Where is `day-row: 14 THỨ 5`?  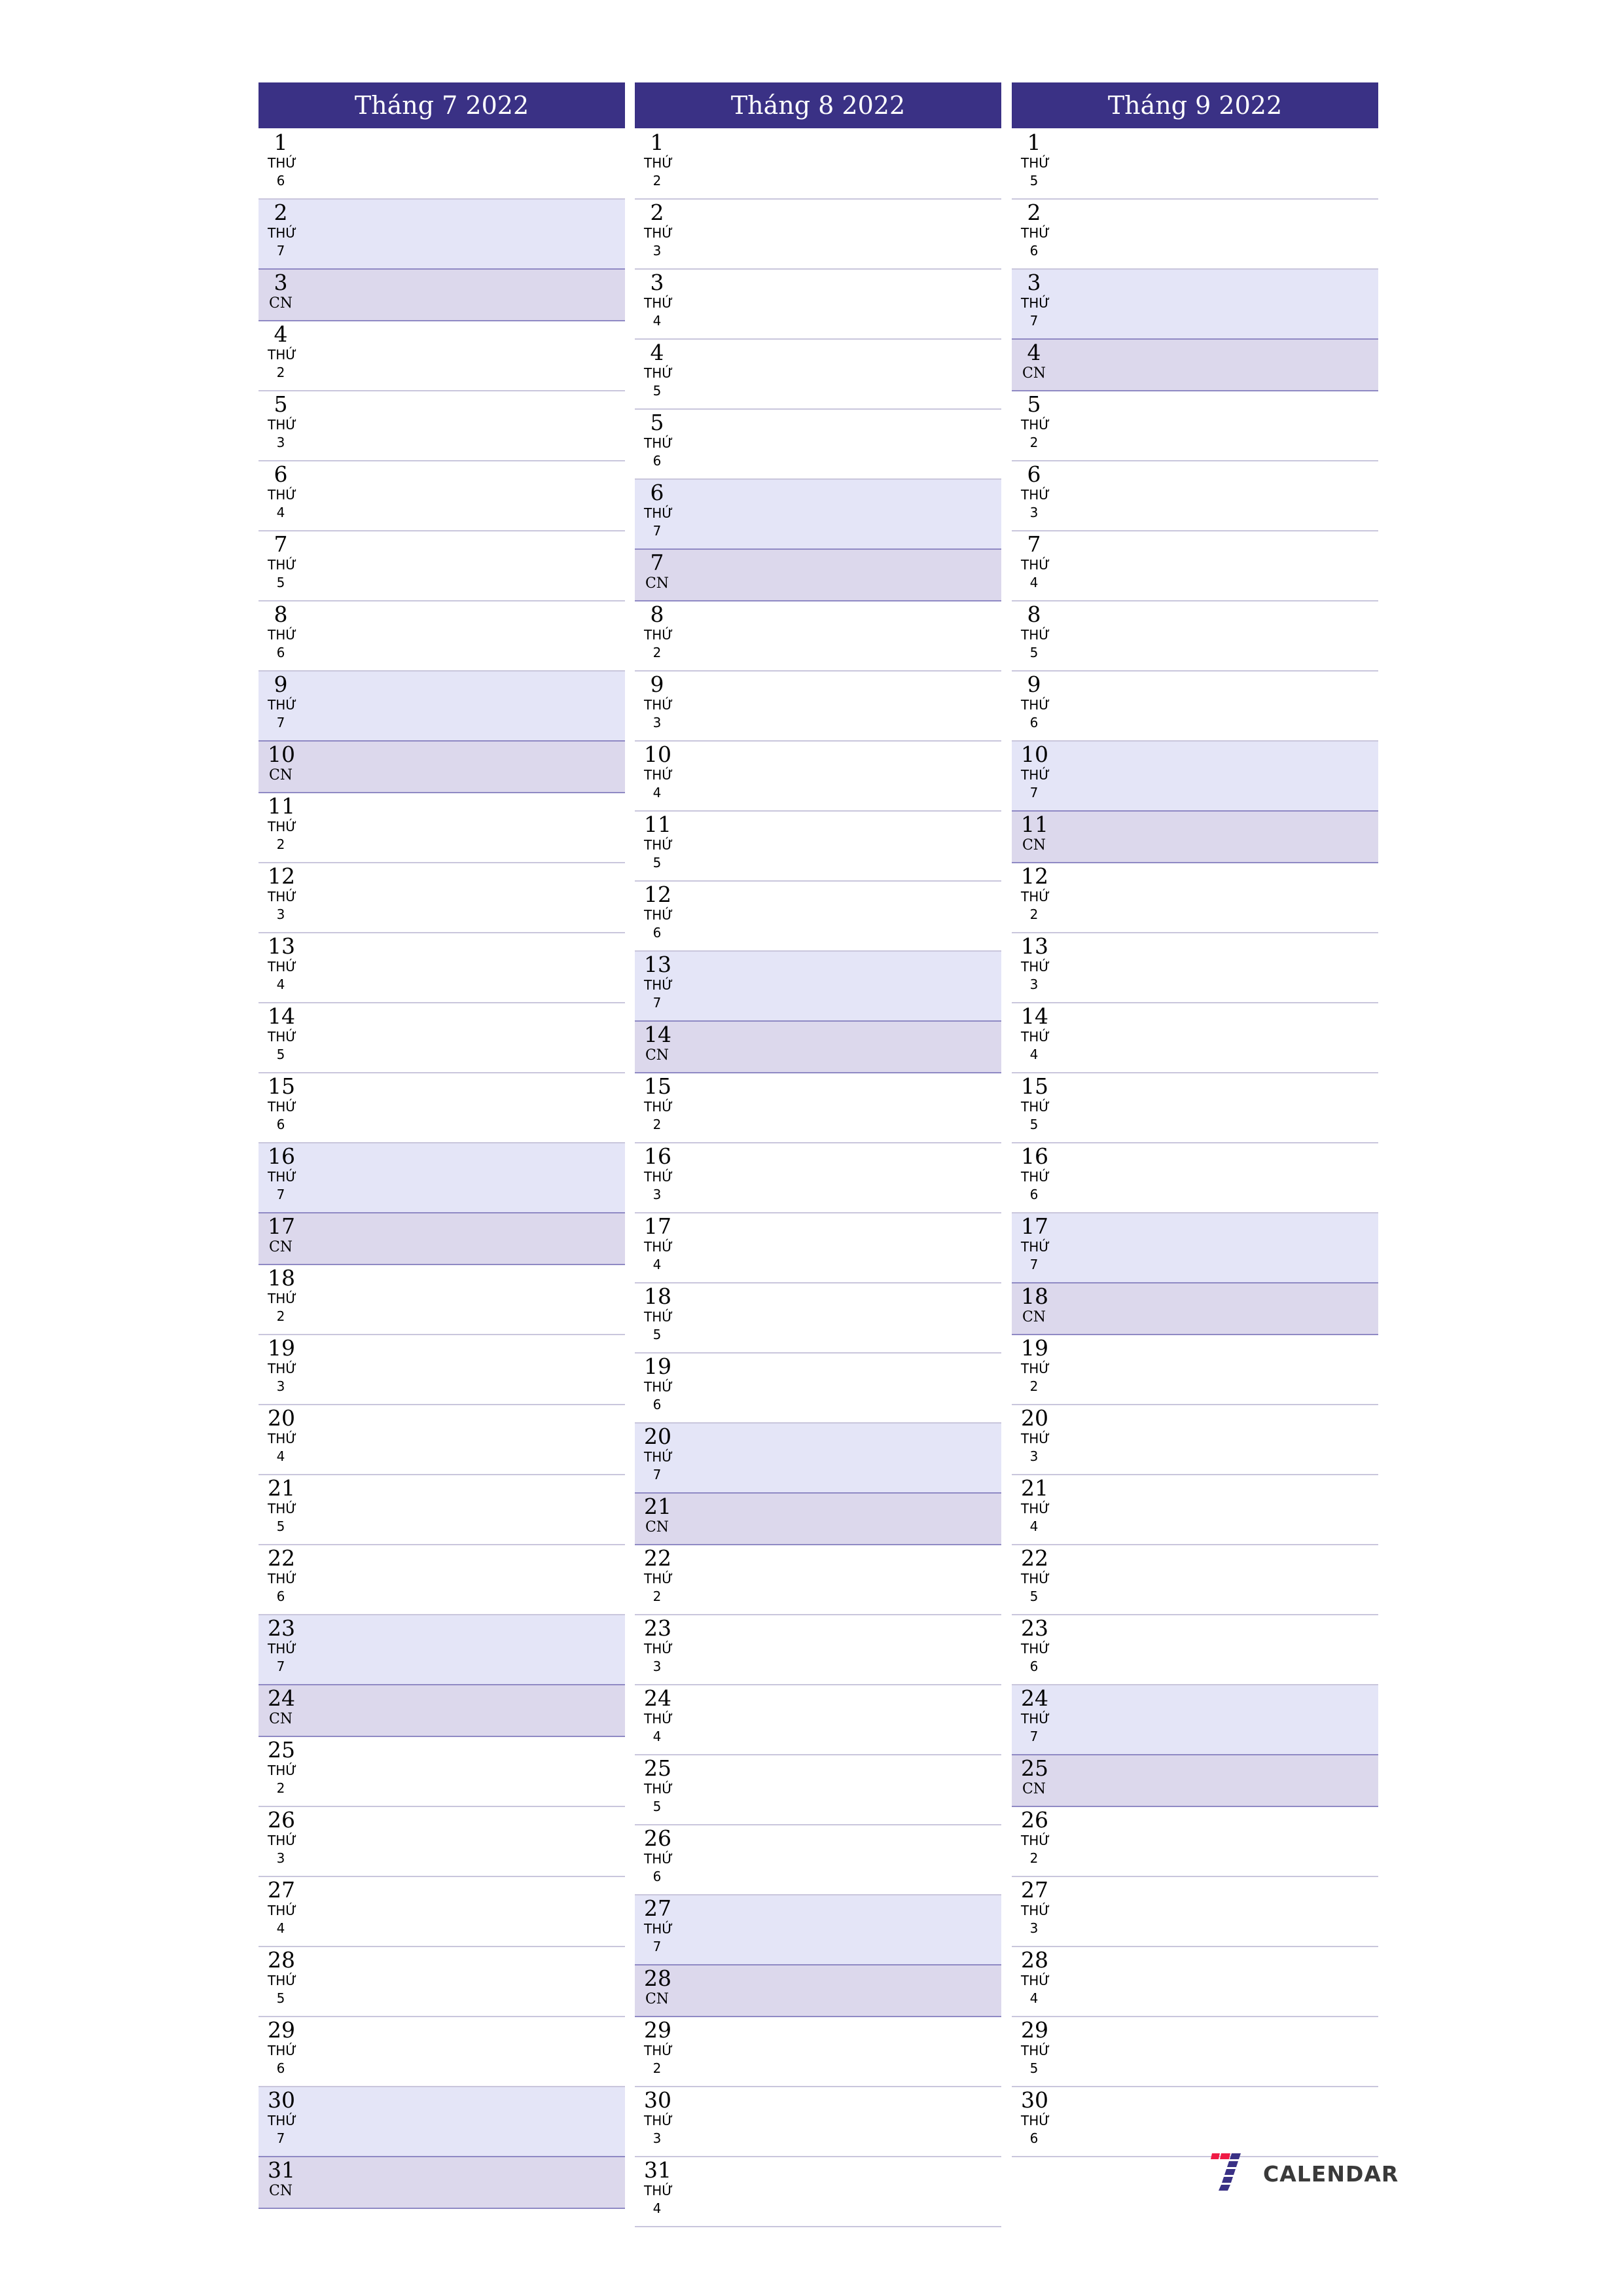
day-row: 14 THỨ 5 is located at coordinates (442, 1038).